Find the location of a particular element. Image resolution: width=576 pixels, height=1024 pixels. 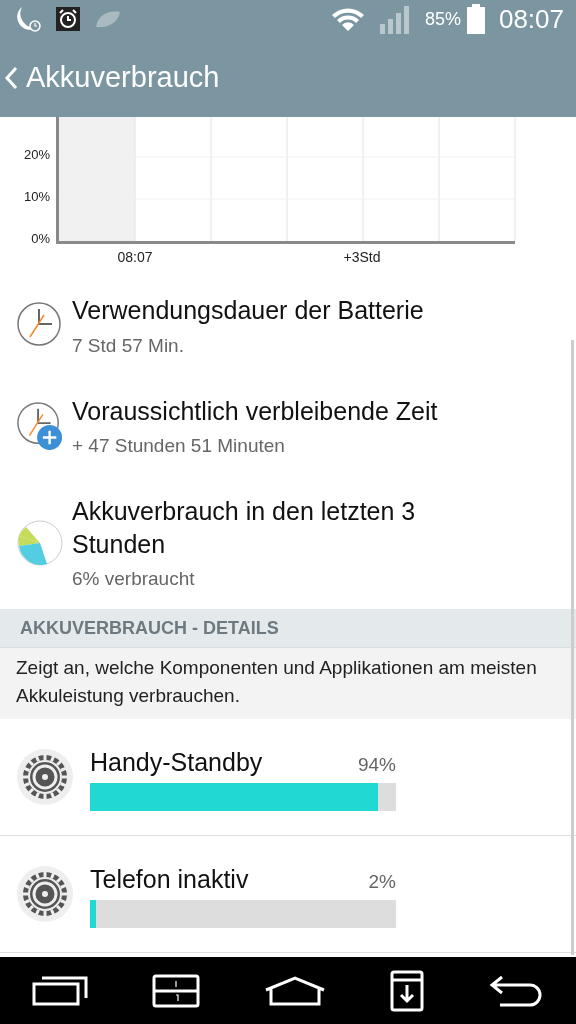

item-subtitle: 6% verbraucht is located at coordinates (134, 579).